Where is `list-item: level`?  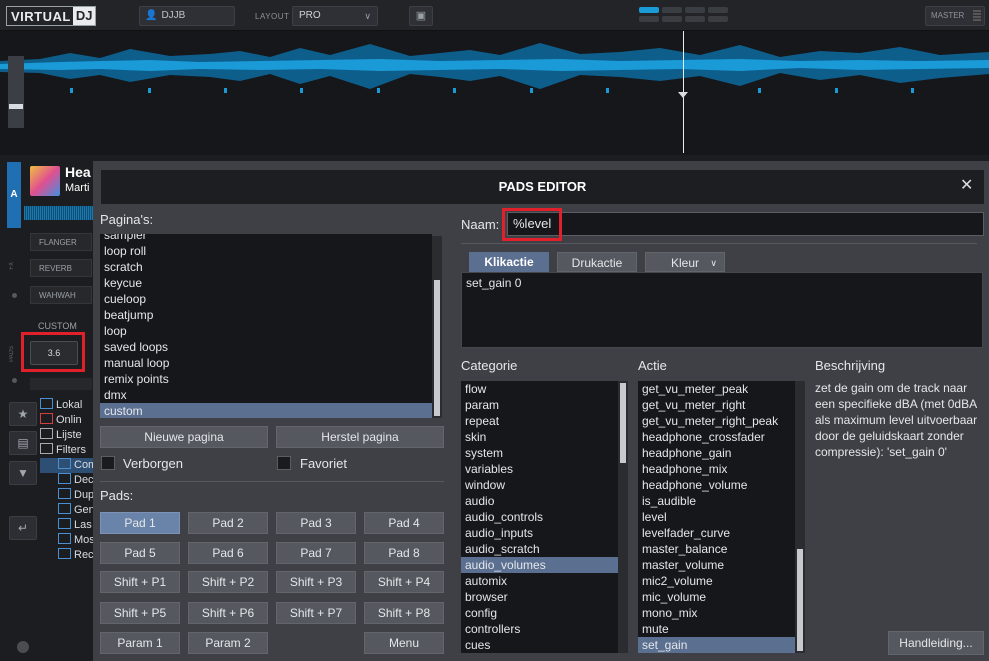 list-item: level is located at coordinates (716, 517).